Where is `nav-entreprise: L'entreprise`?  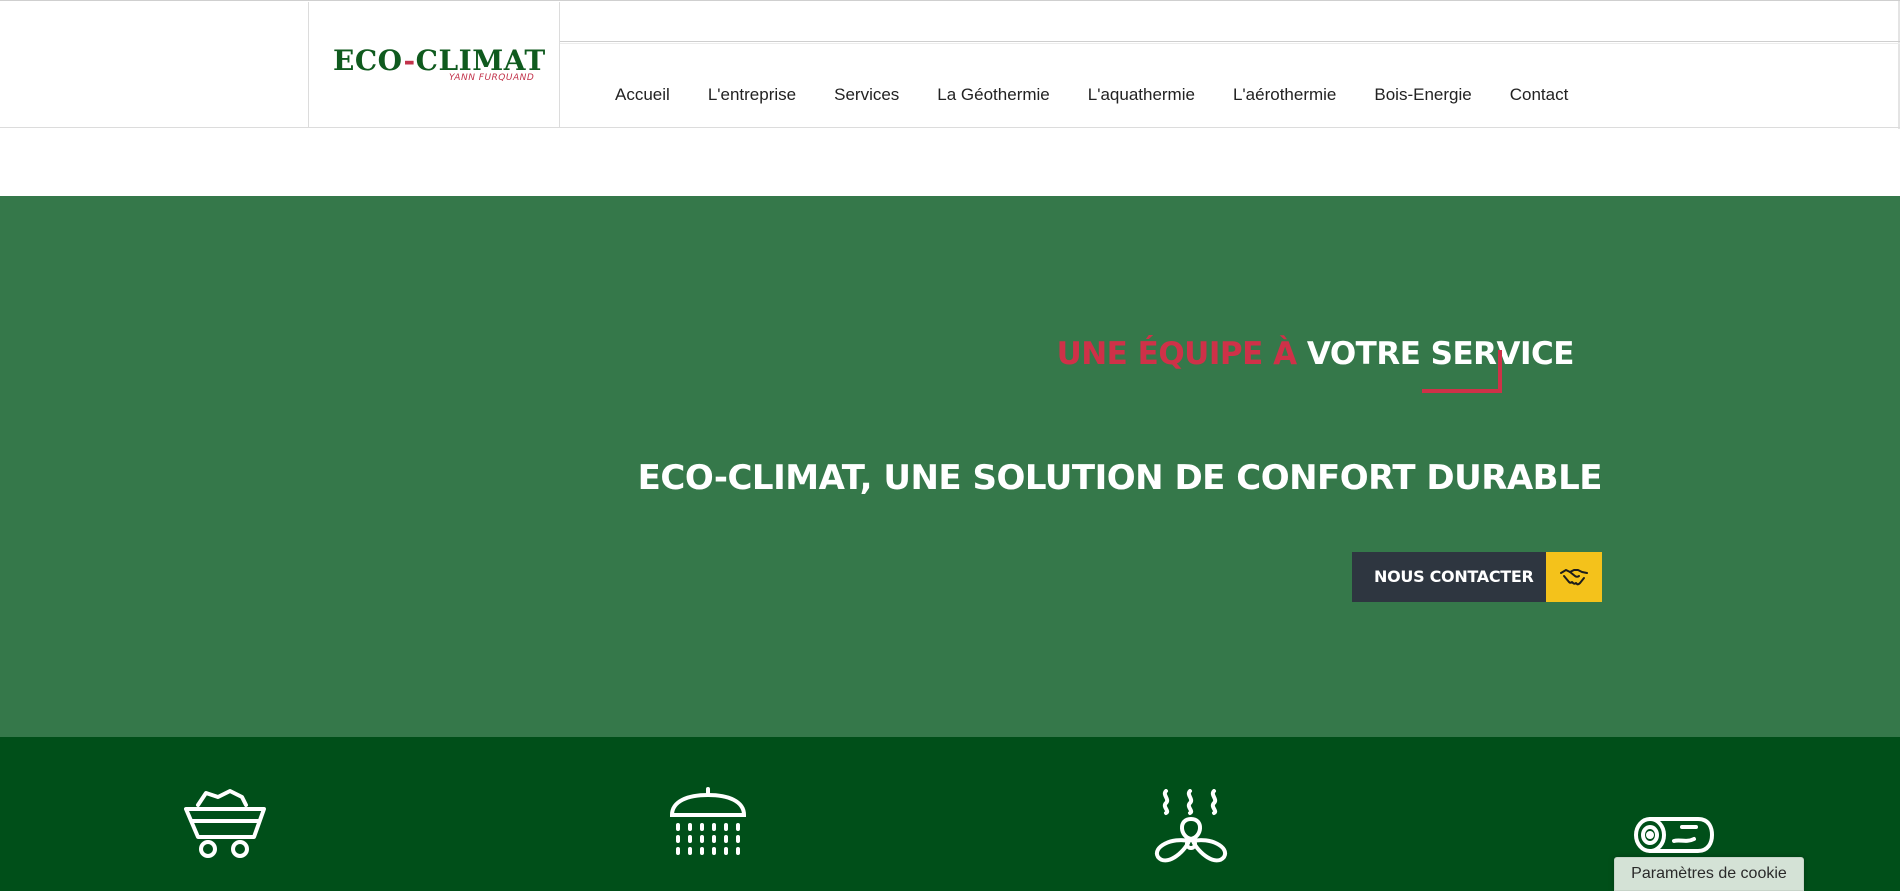 nav-entreprise: L'entreprise is located at coordinates (752, 95).